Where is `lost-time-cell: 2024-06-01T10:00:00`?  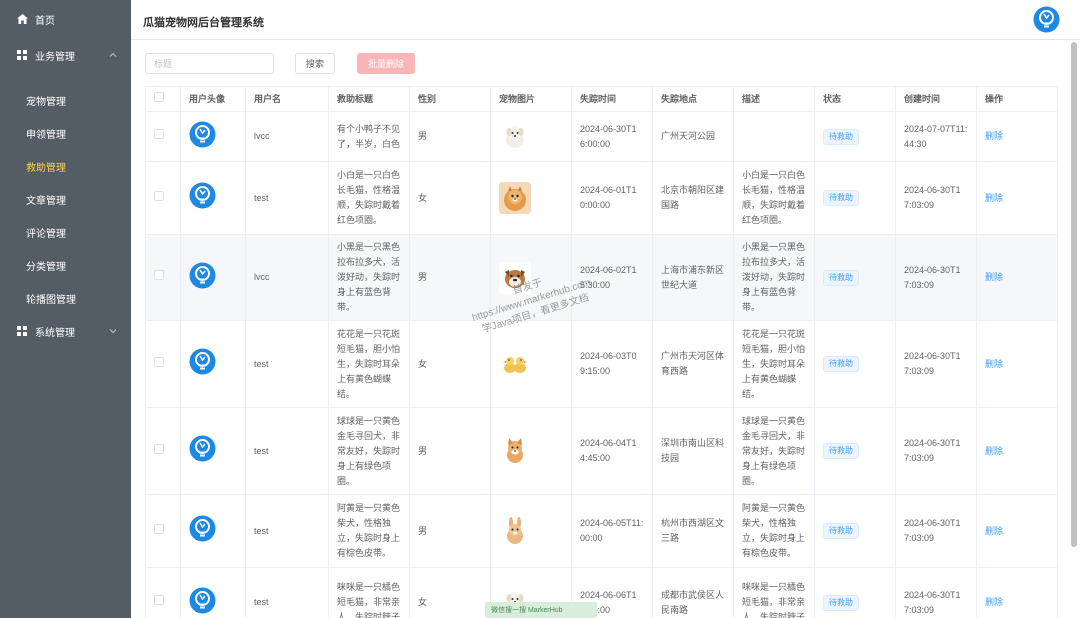
lost-time-cell: 2024-06-01T10:00:00 is located at coordinates (612, 198).